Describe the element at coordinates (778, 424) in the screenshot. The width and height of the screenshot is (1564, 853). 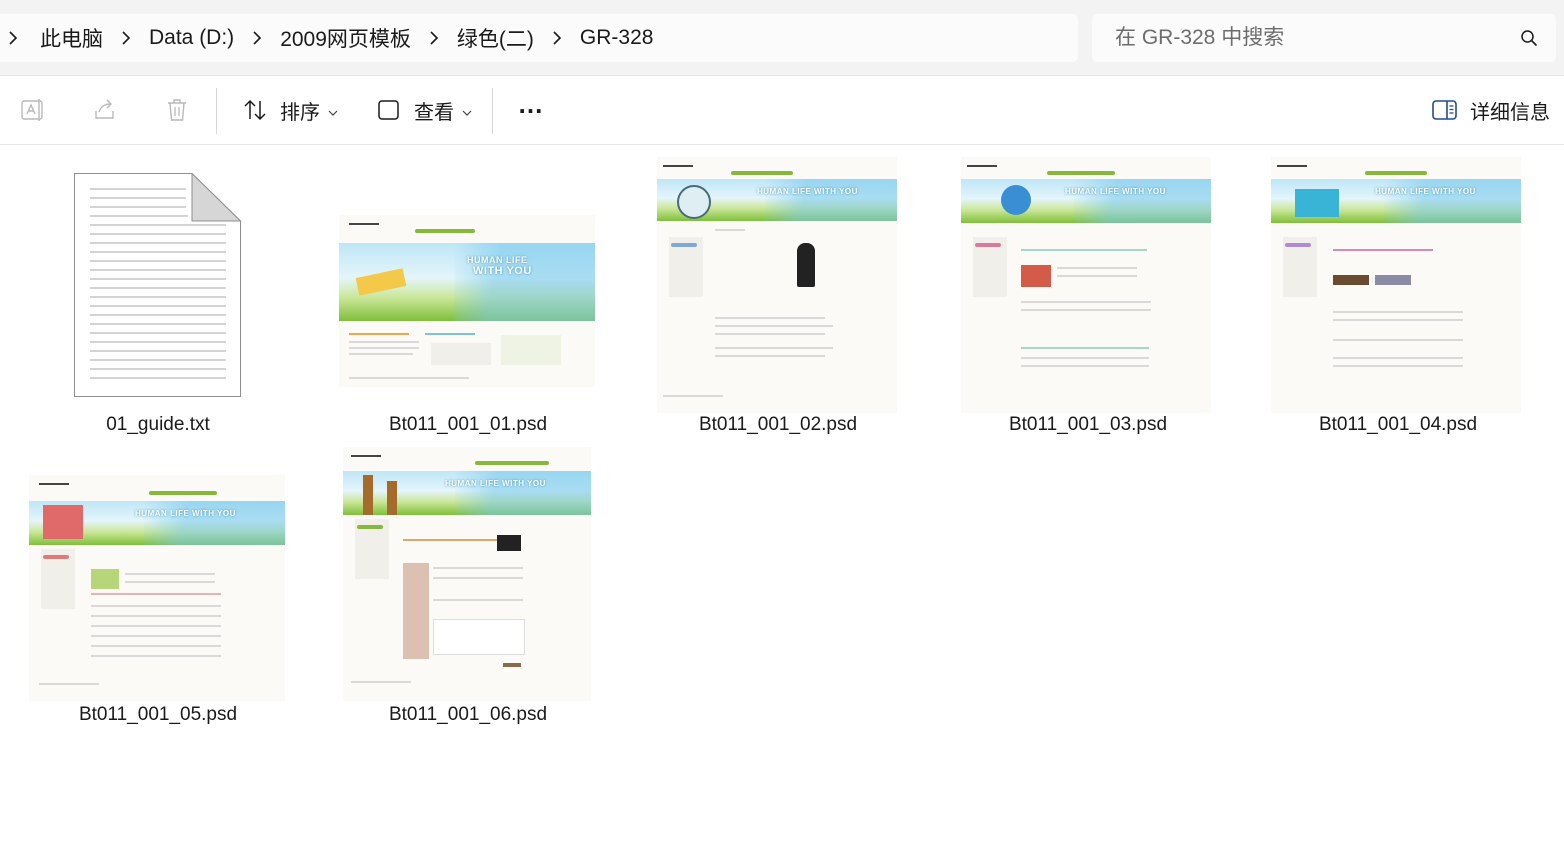
I see `file-name: Bt011_001_02.psd` at that location.